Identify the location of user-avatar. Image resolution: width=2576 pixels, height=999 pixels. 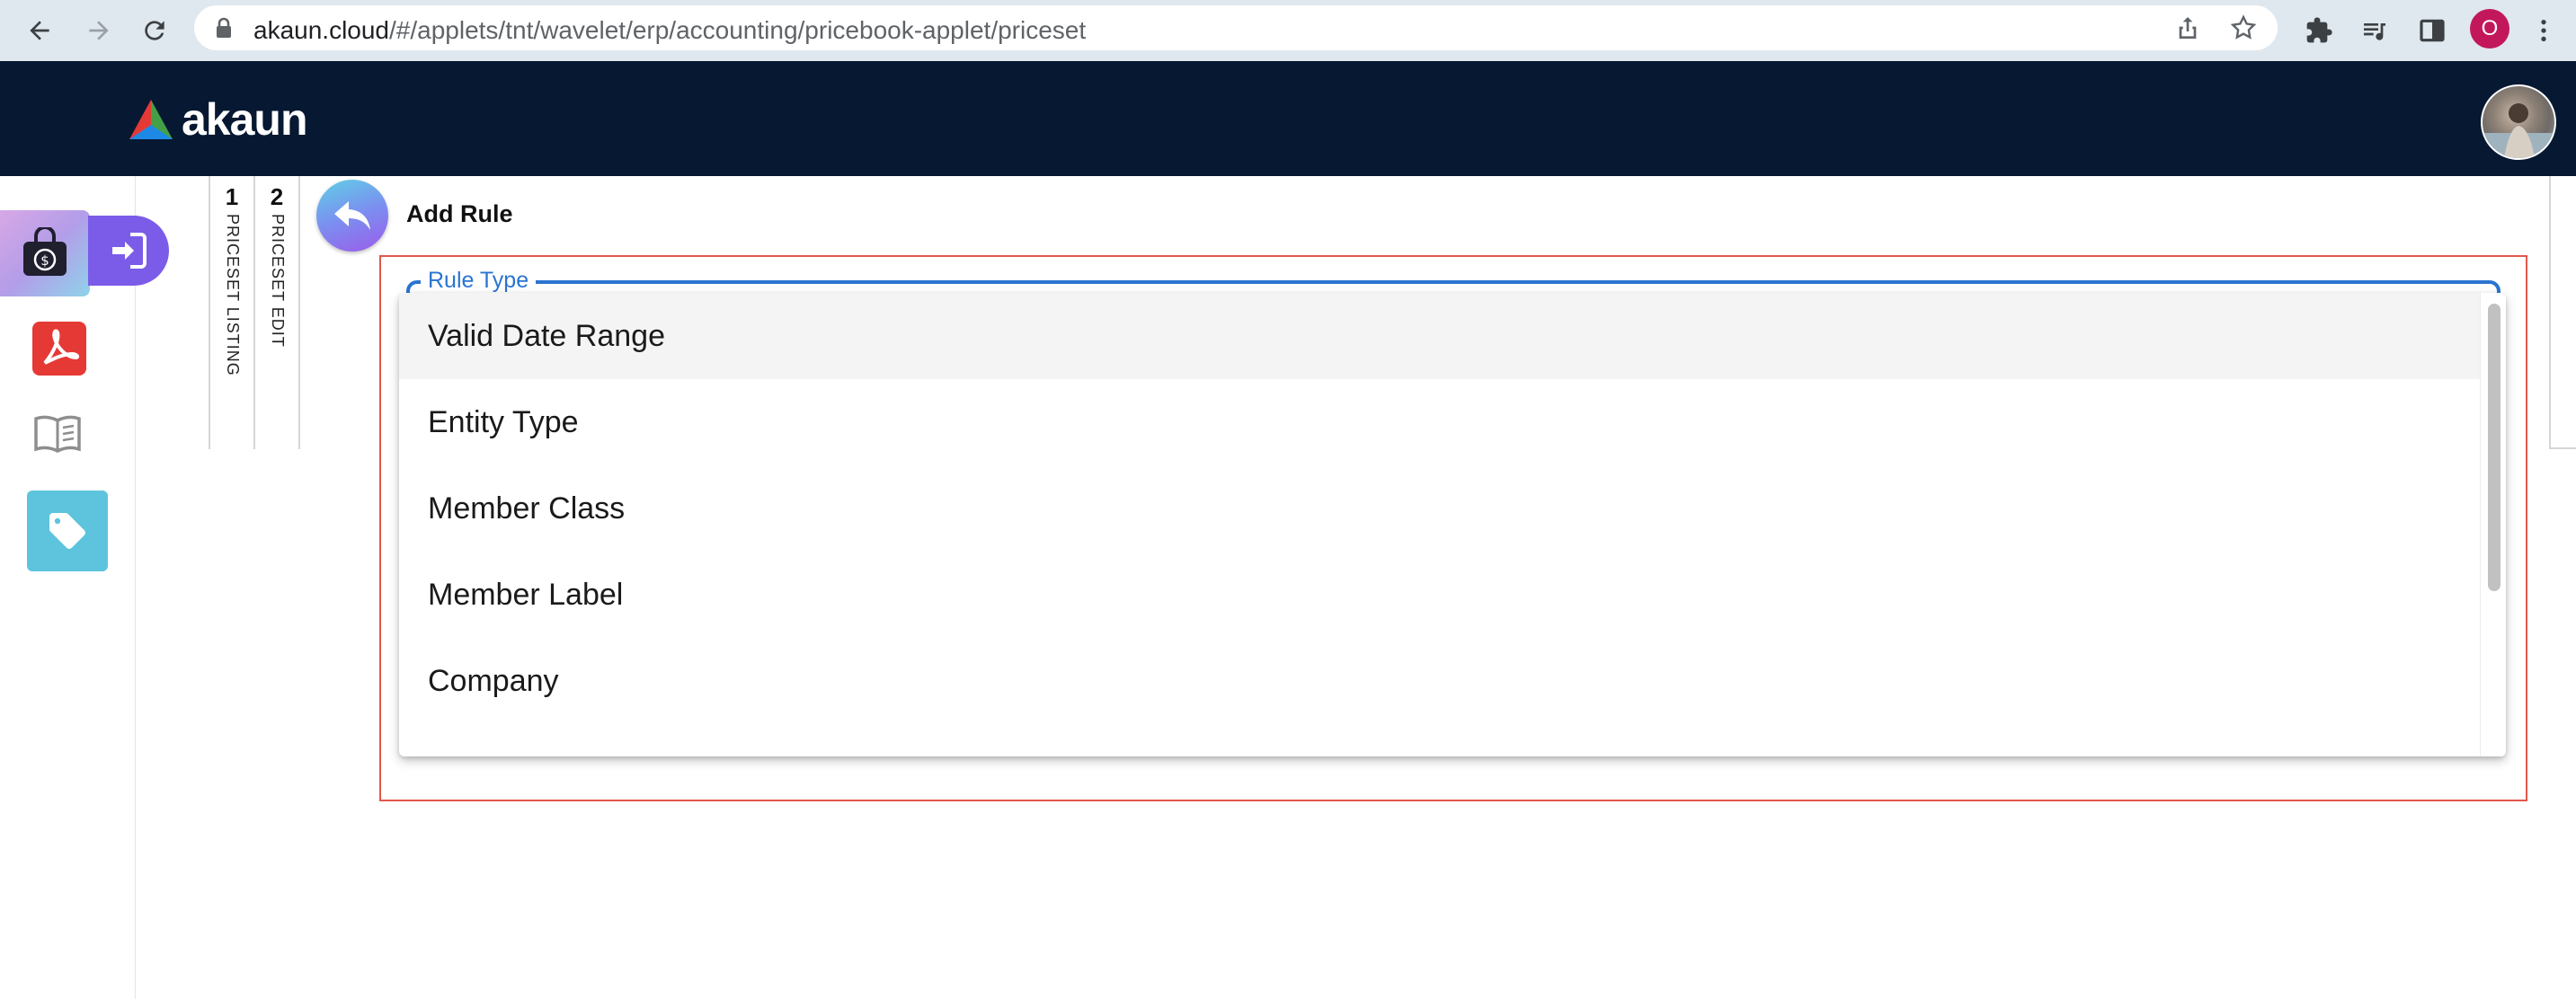
(2518, 122).